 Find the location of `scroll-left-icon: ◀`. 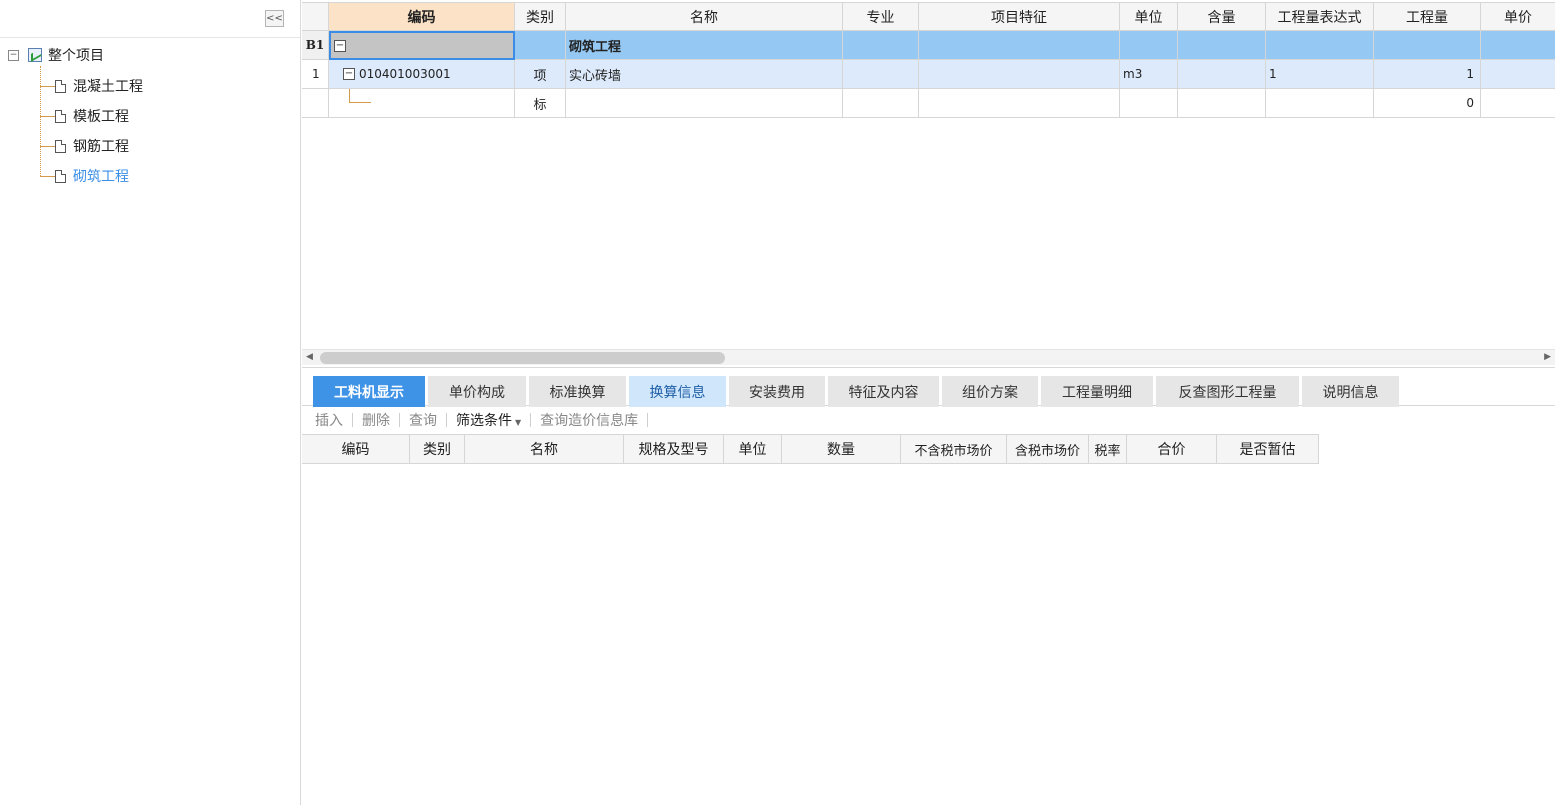

scroll-left-icon: ◀ is located at coordinates (309, 357).